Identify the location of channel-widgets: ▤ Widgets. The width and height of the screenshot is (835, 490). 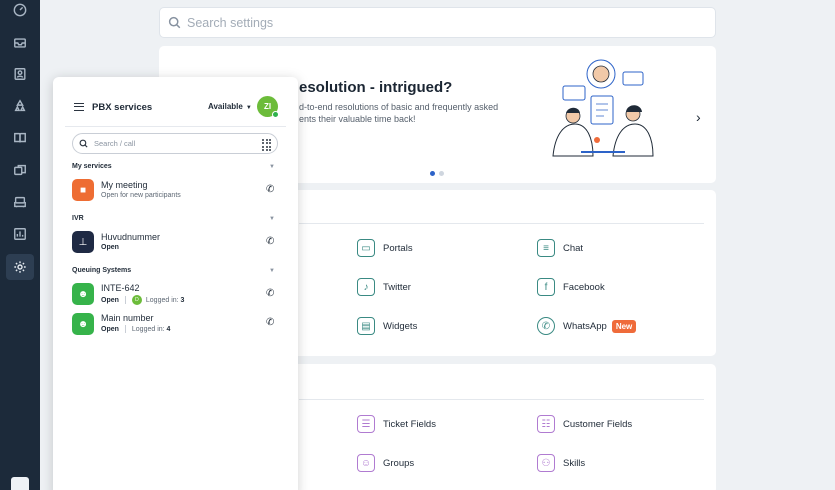
(387, 326).